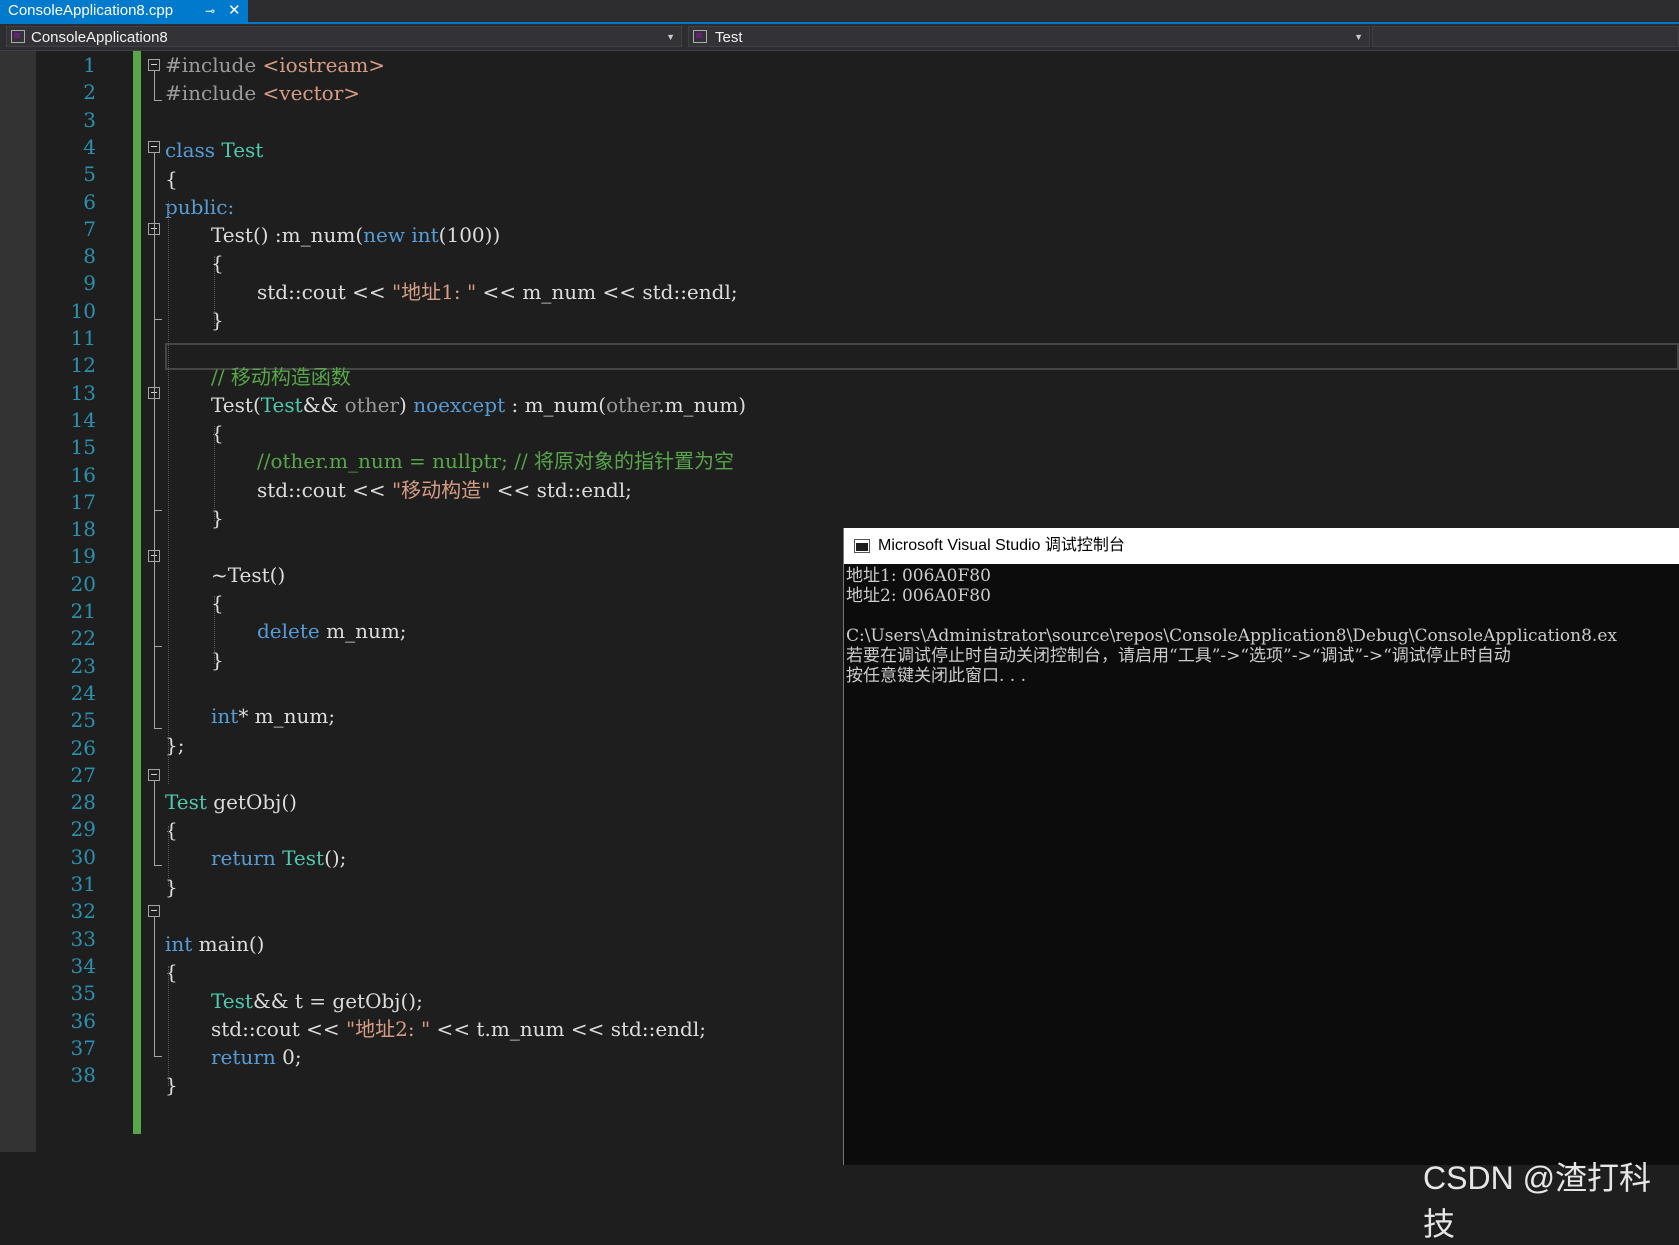  Describe the element at coordinates (83, 638) in the screenshot. I see `line-number: 22` at that location.